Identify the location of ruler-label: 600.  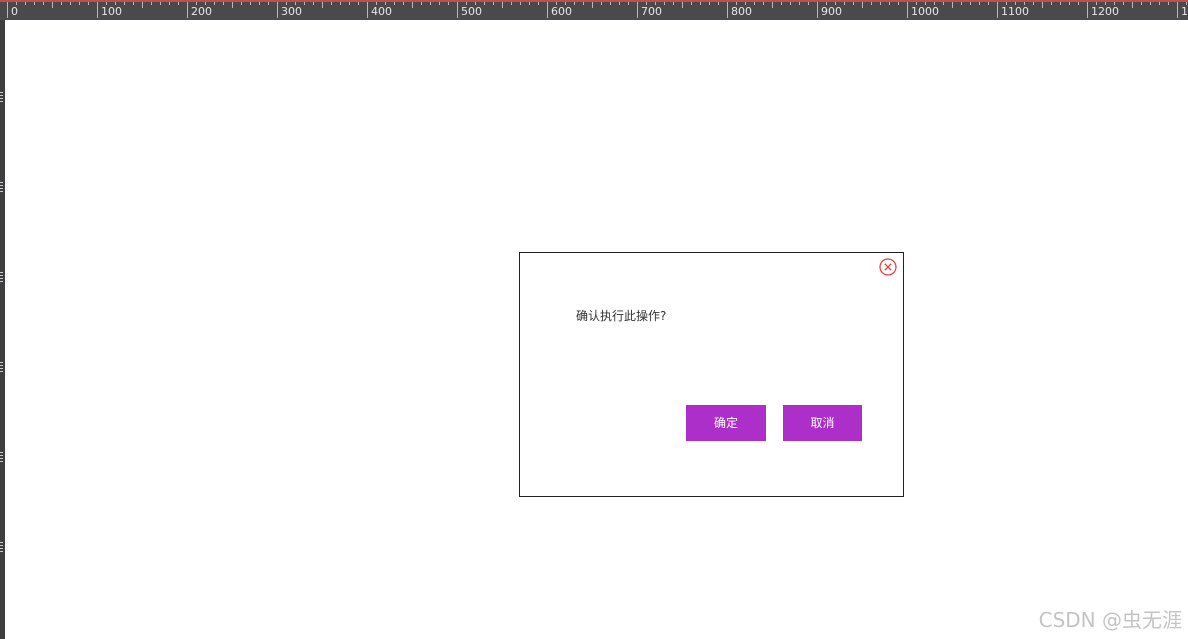
(561, 11).